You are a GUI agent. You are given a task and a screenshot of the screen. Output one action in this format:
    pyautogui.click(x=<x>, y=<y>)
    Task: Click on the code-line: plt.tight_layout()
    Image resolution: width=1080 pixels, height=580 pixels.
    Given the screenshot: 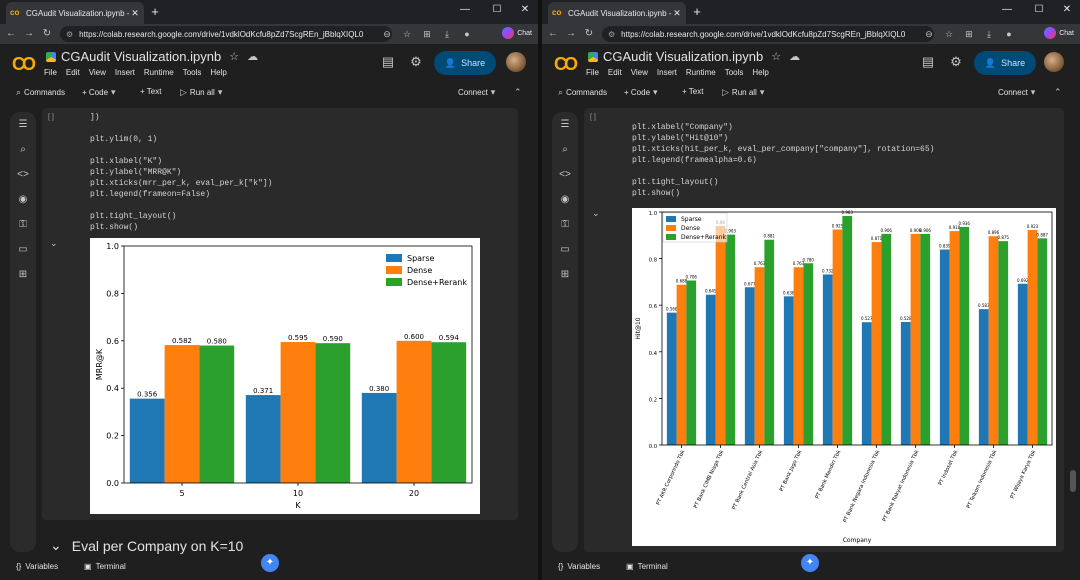 What is the action you would take?
    pyautogui.click(x=783, y=182)
    